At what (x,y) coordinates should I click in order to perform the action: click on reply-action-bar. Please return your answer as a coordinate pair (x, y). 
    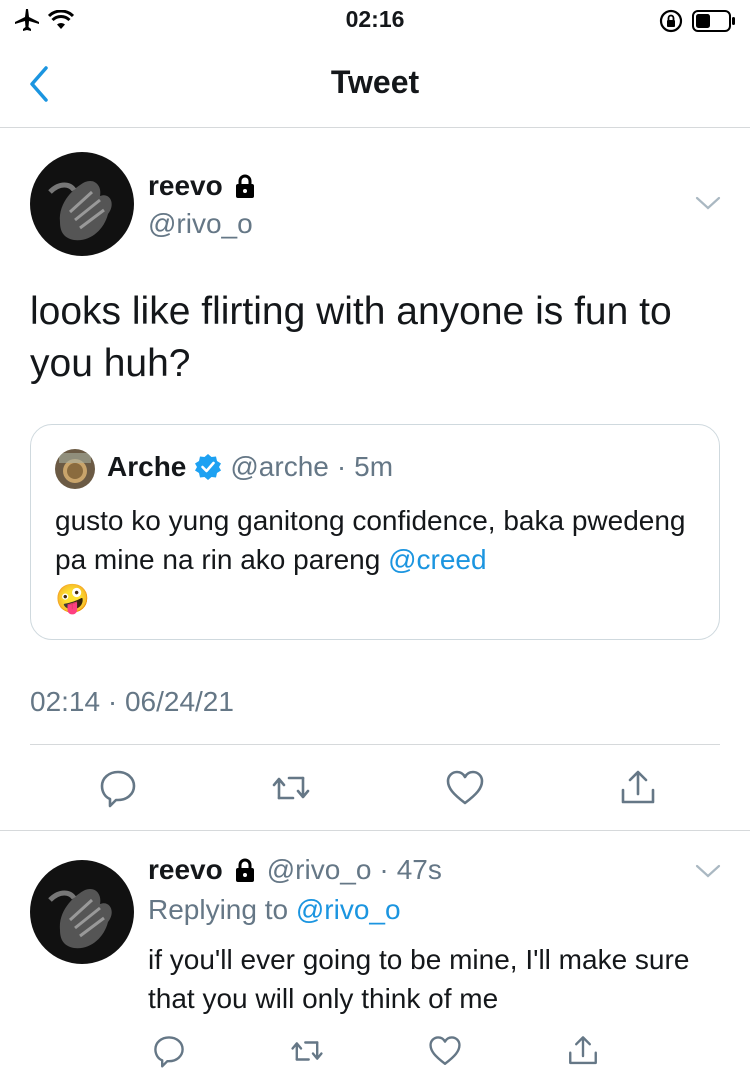
    Looking at the image, I should click on (376, 1053).